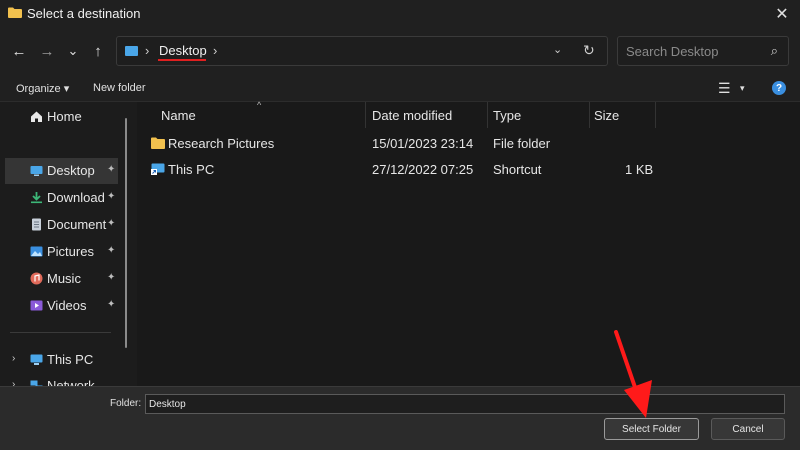 The image size is (800, 450). What do you see at coordinates (36, 224) in the screenshot?
I see `documents-icon` at bounding box center [36, 224].